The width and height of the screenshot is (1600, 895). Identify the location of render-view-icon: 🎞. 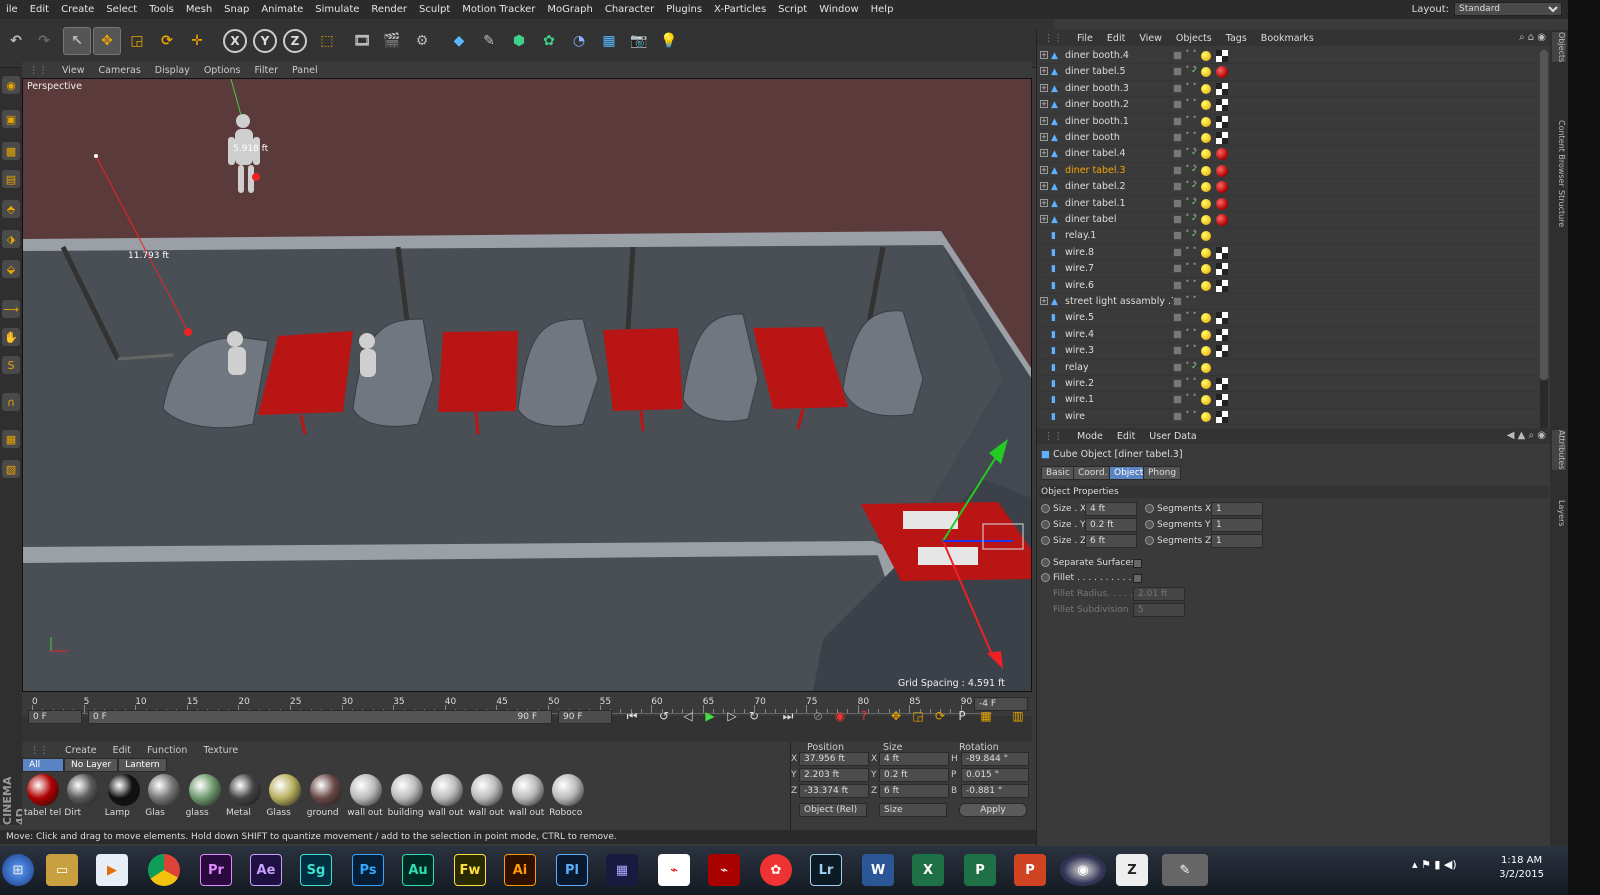
(362, 41).